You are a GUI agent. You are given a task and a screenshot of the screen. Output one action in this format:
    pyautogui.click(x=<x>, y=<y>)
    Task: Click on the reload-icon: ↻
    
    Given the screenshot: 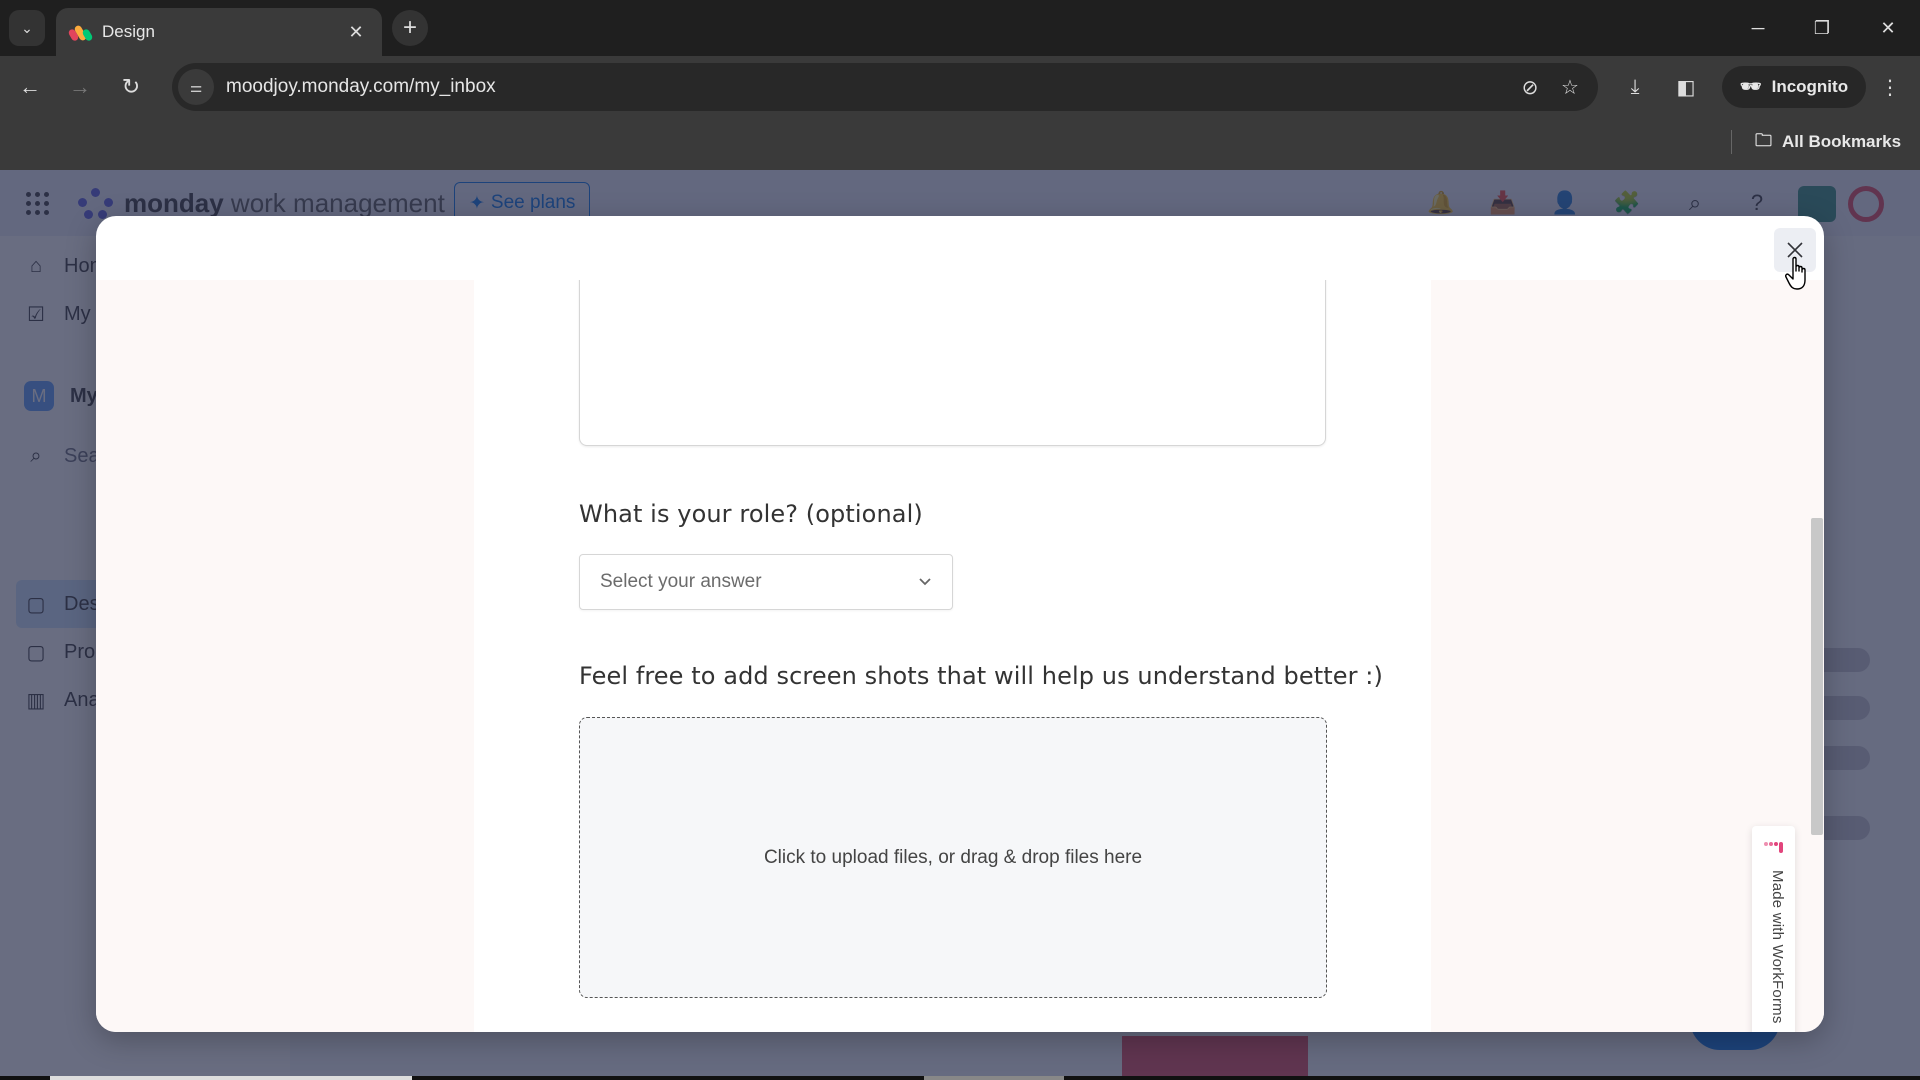 What is the action you would take?
    pyautogui.click(x=131, y=86)
    